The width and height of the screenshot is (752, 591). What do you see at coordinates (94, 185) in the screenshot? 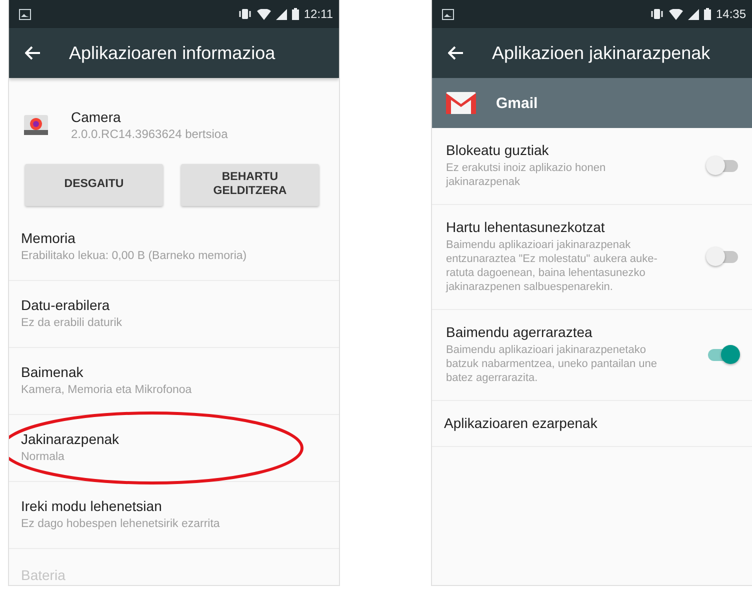
I see `action-button: DESGAITU` at bounding box center [94, 185].